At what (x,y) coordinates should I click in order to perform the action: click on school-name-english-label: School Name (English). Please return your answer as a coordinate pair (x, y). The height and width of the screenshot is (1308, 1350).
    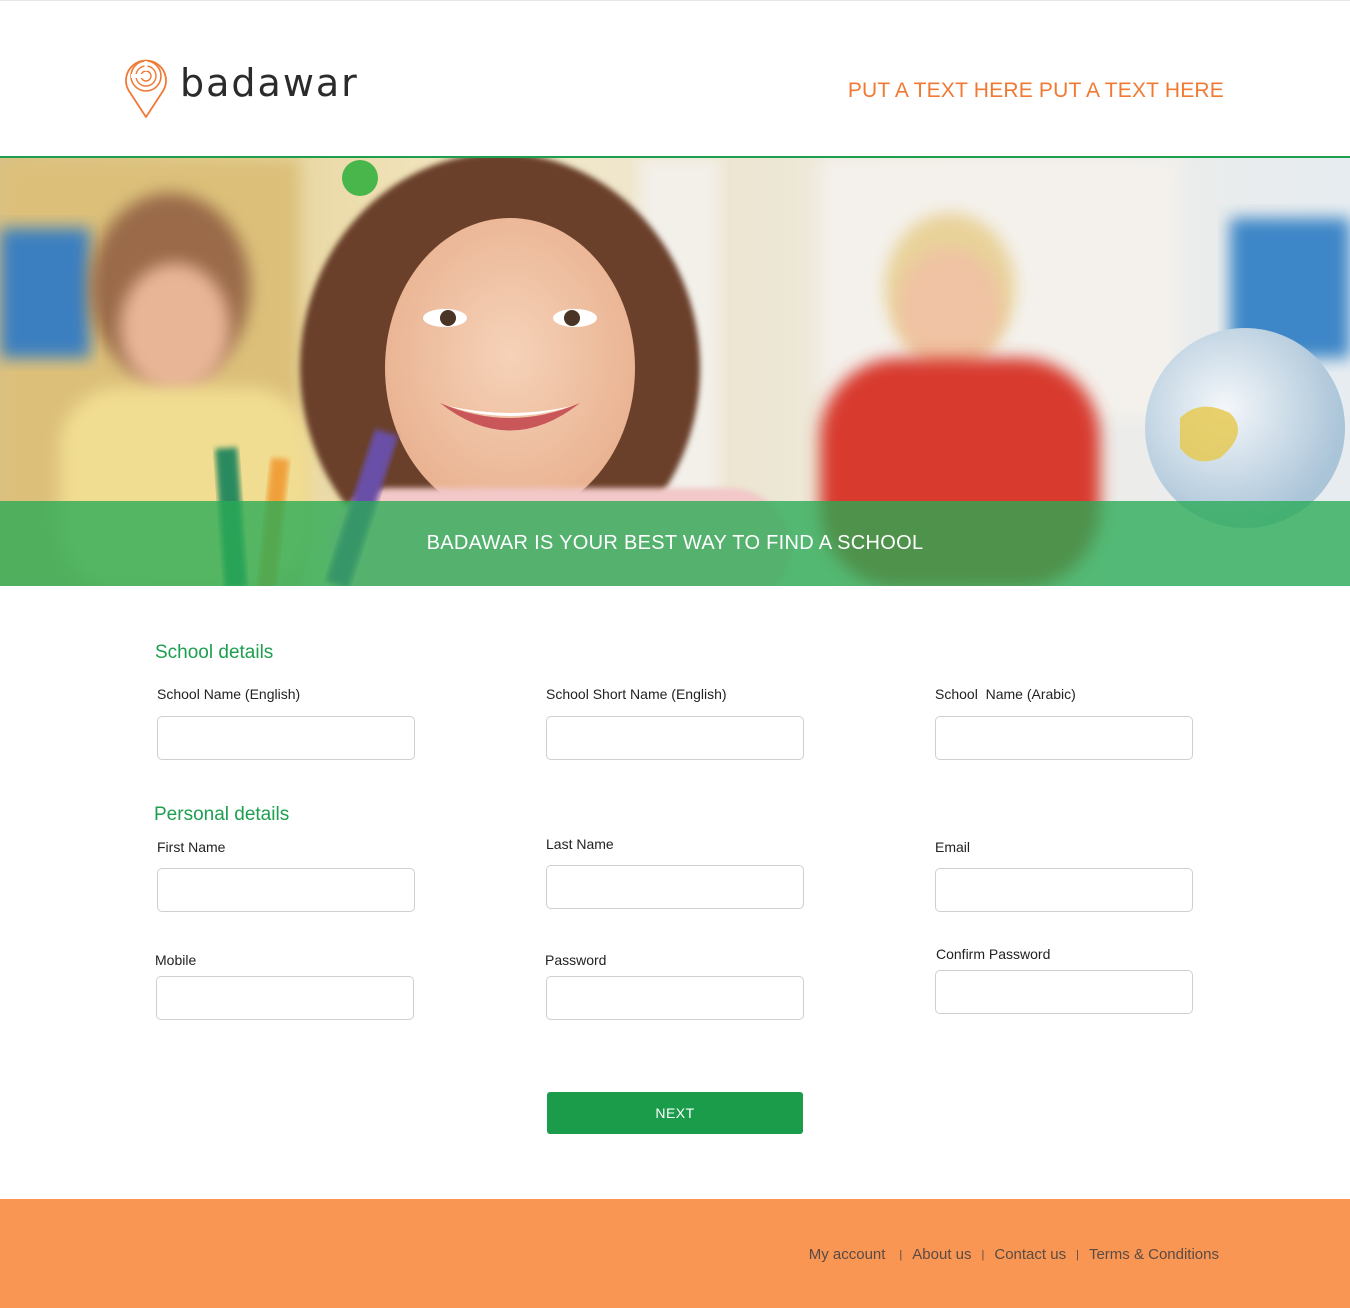
    Looking at the image, I should click on (229, 694).